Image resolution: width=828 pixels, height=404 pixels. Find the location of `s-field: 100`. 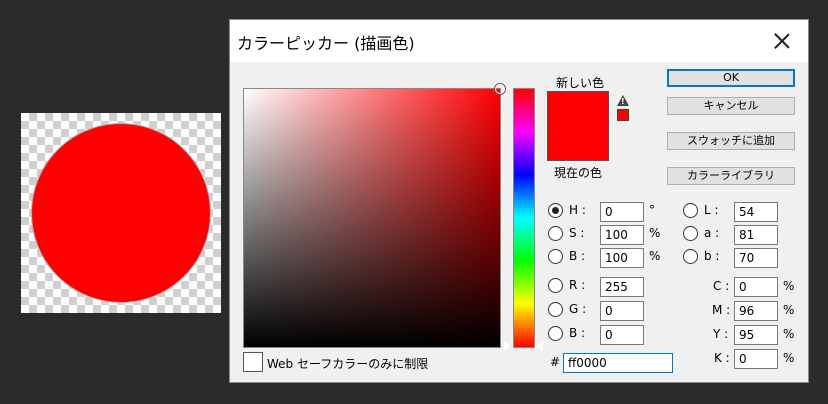

s-field: 100 is located at coordinates (622, 235).